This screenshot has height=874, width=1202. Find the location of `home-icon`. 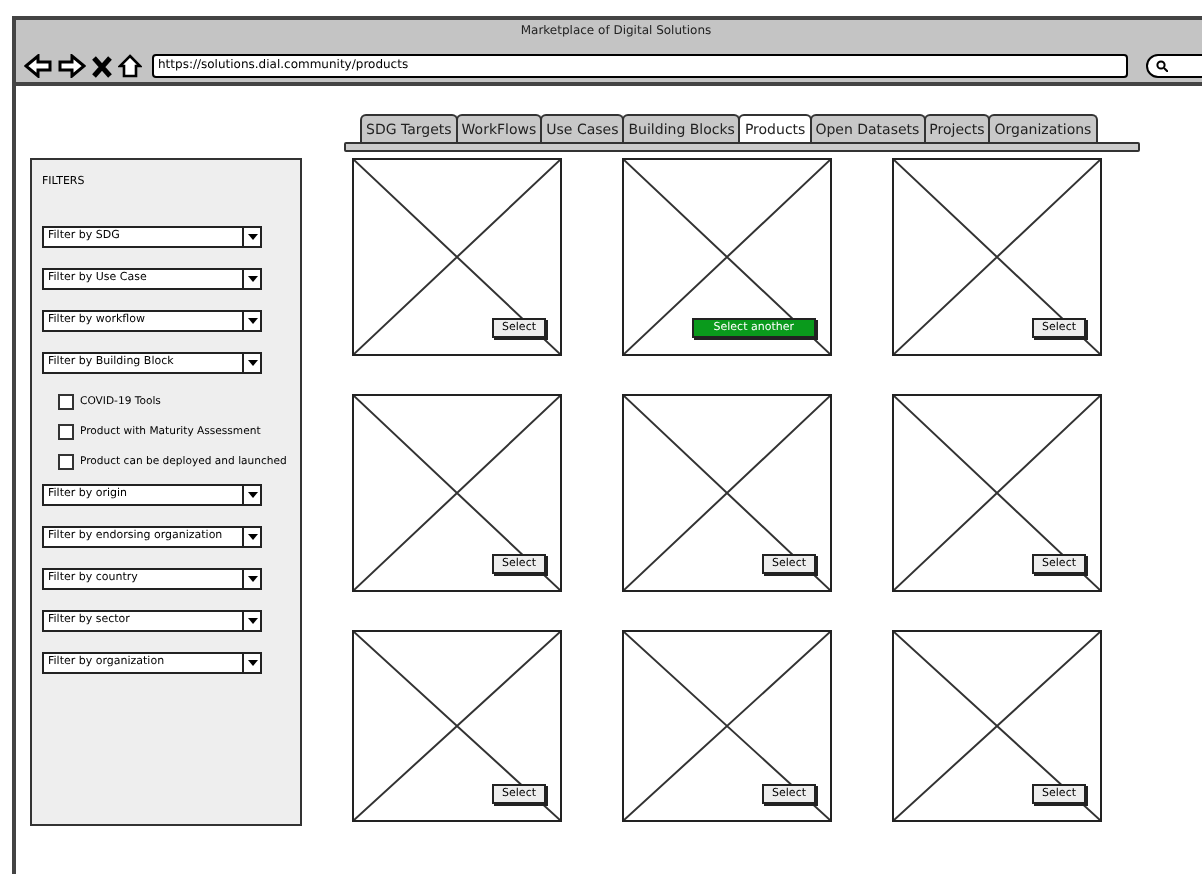

home-icon is located at coordinates (130, 66).